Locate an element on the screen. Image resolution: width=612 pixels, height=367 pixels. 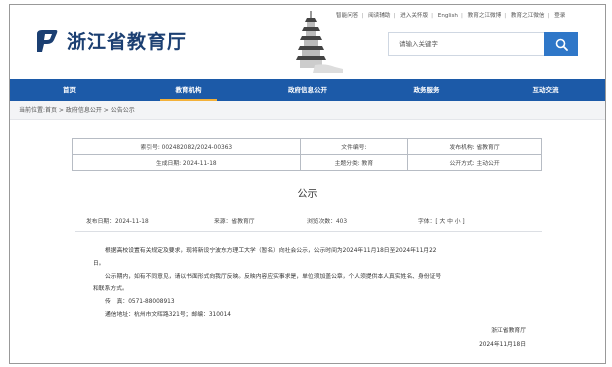
top-link-qa: 智能问答 is located at coordinates (347, 15).